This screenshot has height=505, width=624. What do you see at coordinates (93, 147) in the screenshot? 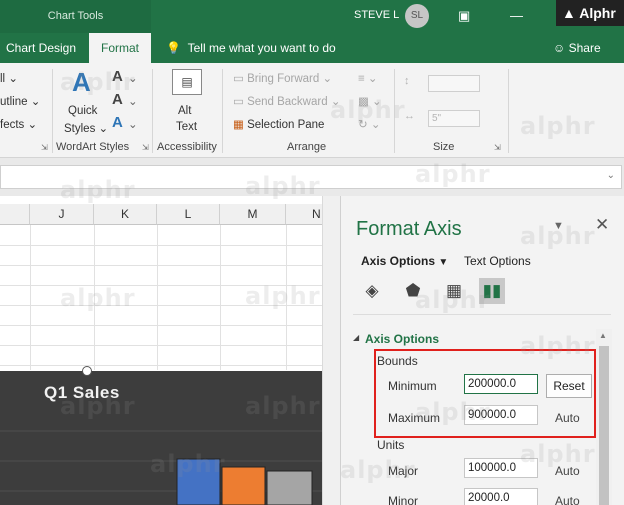
I see `group-label-wordart: WordArt Styles` at bounding box center [93, 147].